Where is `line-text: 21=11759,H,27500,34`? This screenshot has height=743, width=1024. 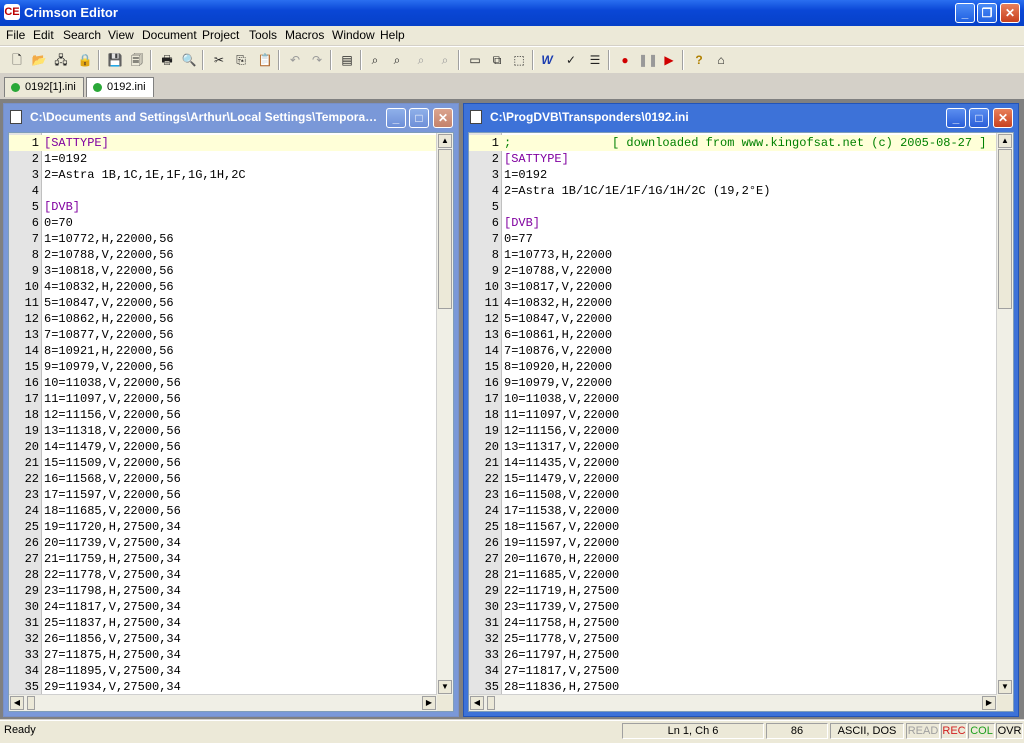 line-text: 21=11759,H,27500,34 is located at coordinates (112, 559).